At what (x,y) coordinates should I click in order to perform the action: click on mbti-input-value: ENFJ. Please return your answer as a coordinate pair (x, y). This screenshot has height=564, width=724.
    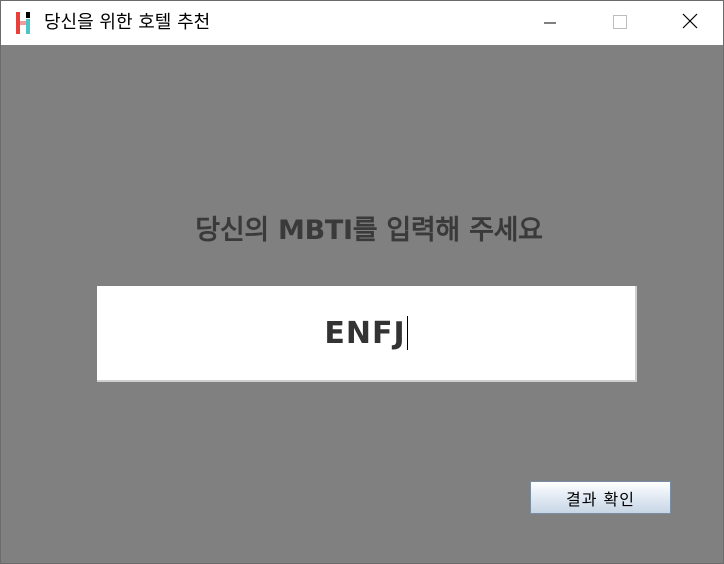
    Looking at the image, I should click on (365, 333).